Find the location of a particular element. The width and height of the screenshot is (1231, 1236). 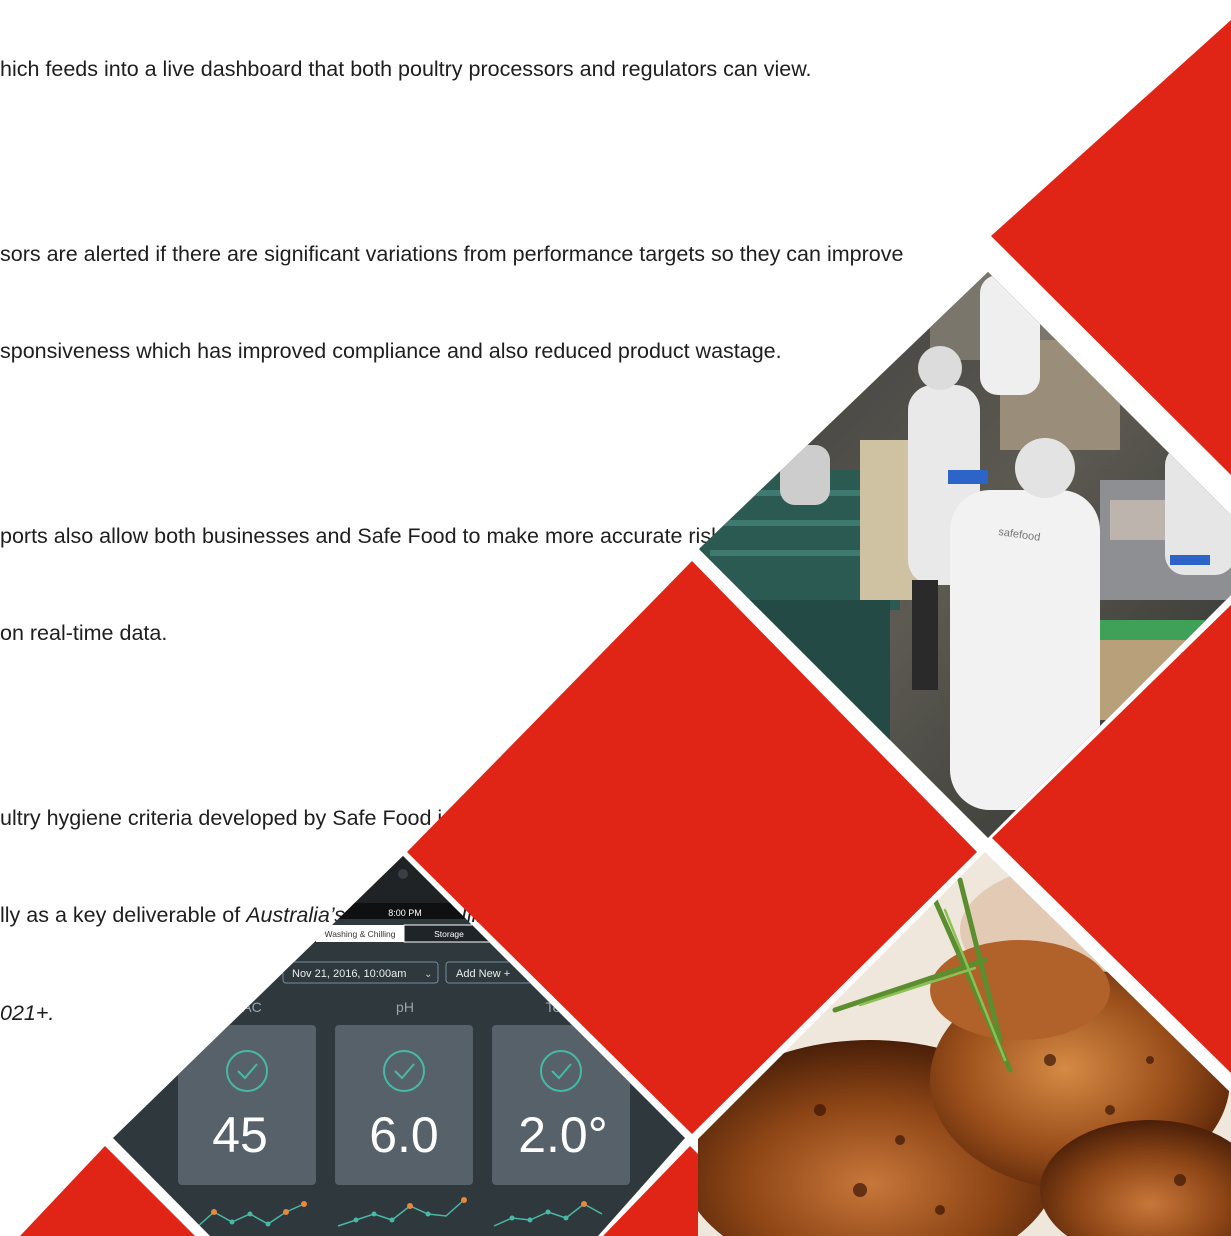

date-selector-label: Nov 21, 2016, 10:00am is located at coordinates (349, 974).